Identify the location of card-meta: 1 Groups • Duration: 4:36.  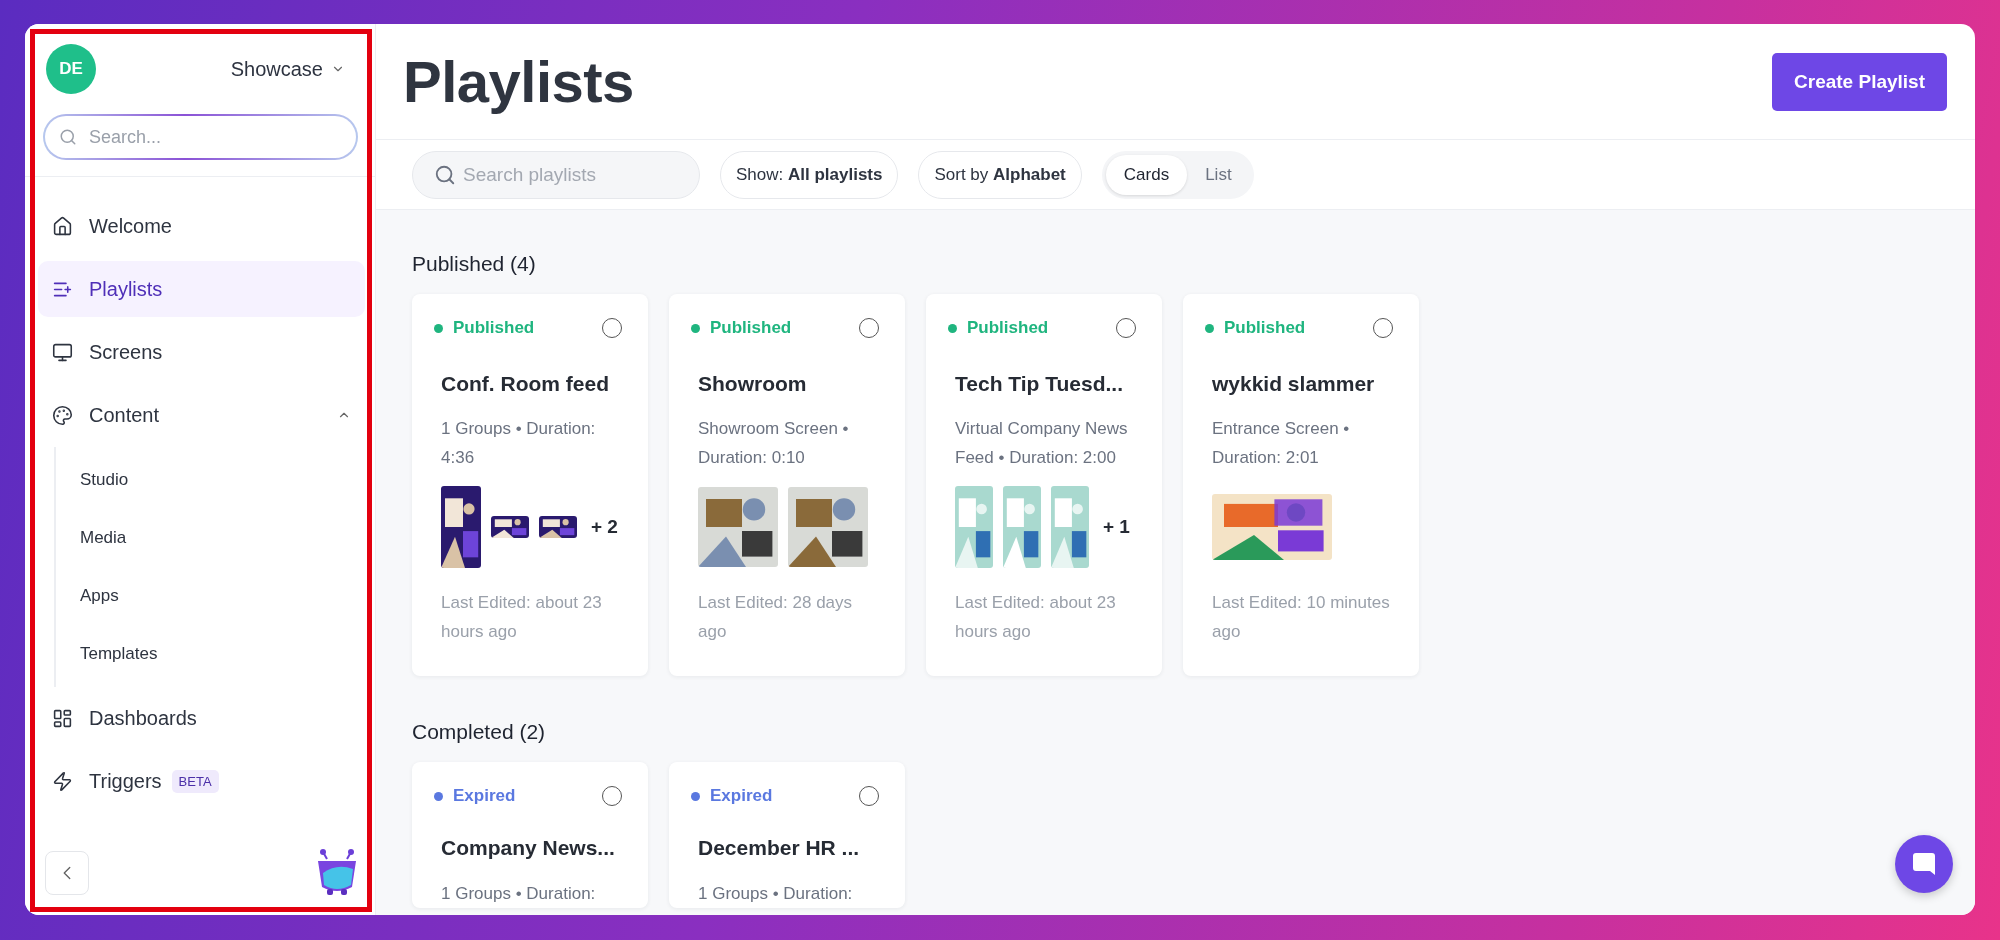
(519, 443).